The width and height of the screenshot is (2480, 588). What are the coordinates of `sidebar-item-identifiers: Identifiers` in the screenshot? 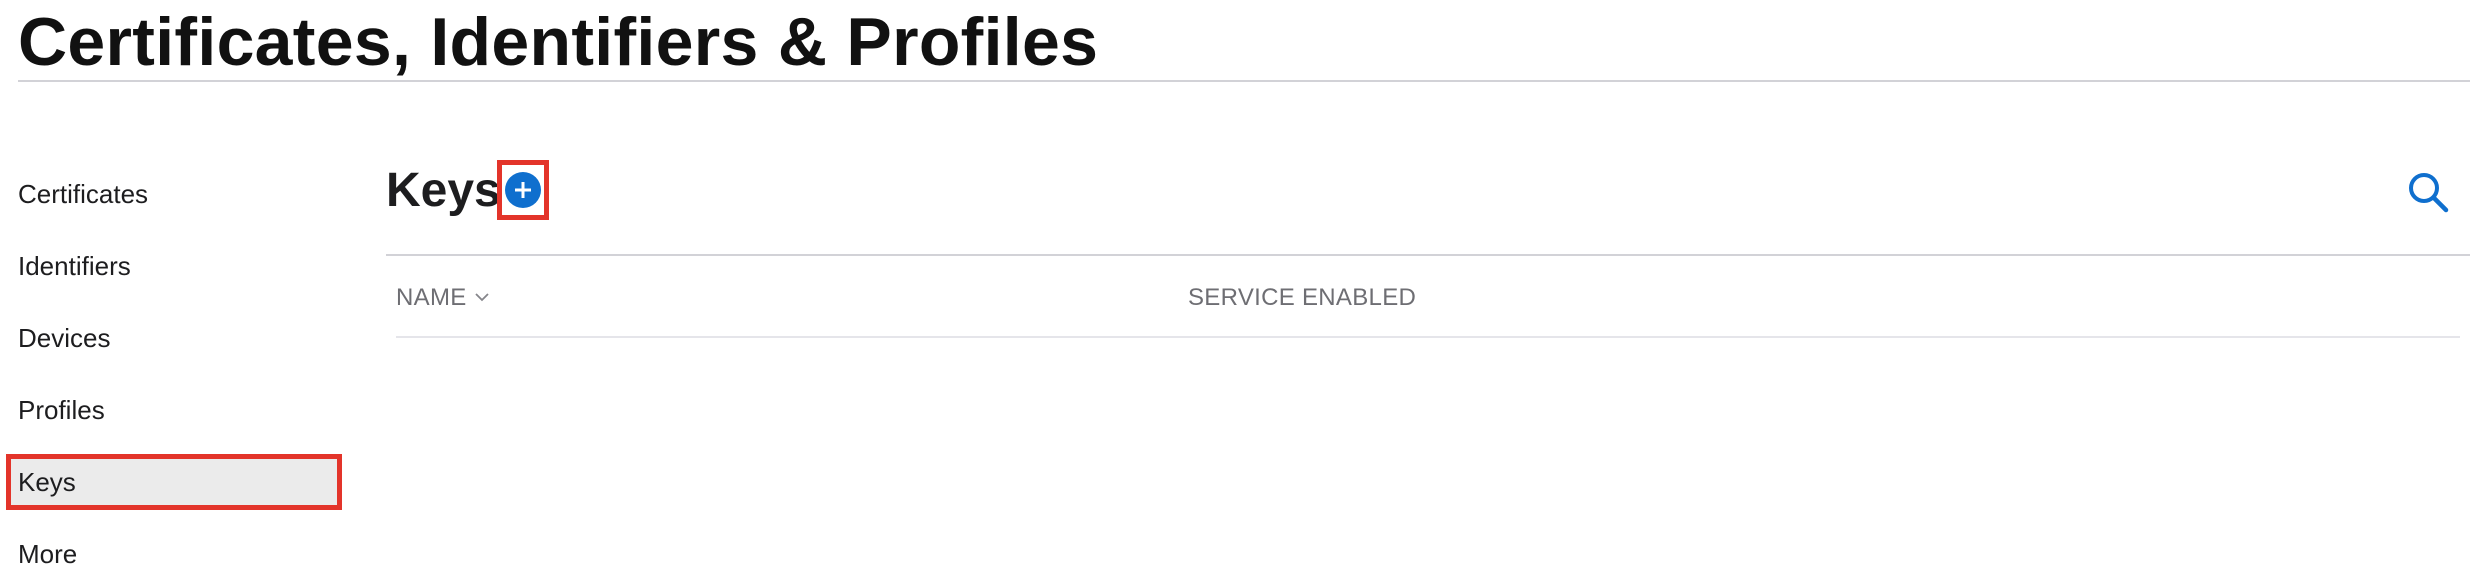 It's located at (170, 266).